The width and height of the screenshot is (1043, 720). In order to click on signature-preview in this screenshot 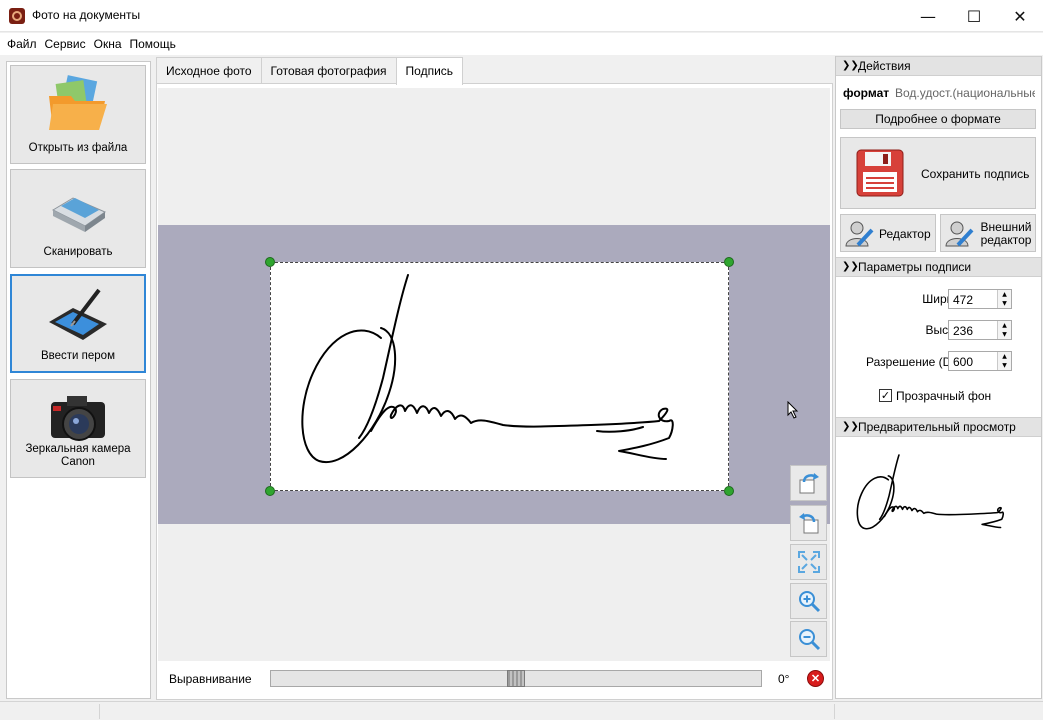, I will do `click(930, 492)`.